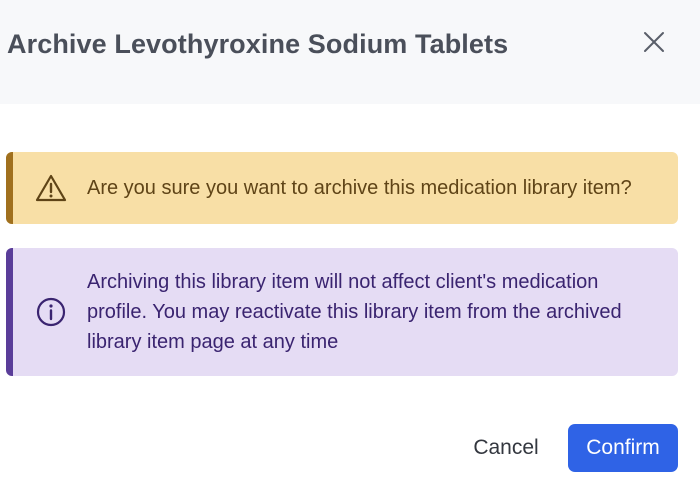 Image resolution: width=700 pixels, height=490 pixels. Describe the element at coordinates (51, 312) in the screenshot. I see `info-circle-icon` at that location.